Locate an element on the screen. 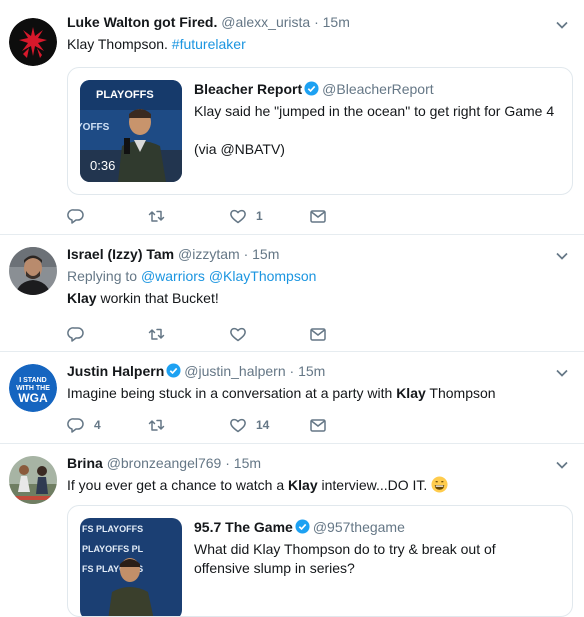 The image size is (584, 617). tweet-text-pre: If you ever get a chance to watch a is located at coordinates (178, 485).